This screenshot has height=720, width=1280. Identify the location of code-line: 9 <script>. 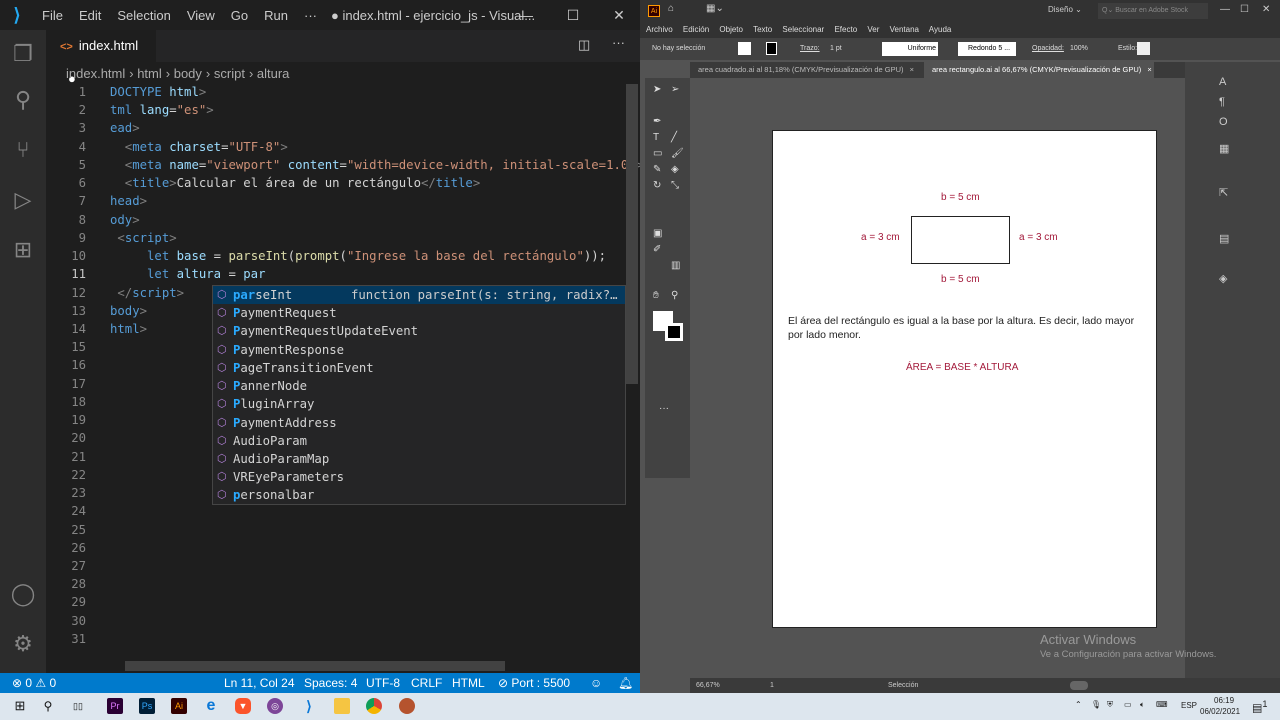
(336, 238).